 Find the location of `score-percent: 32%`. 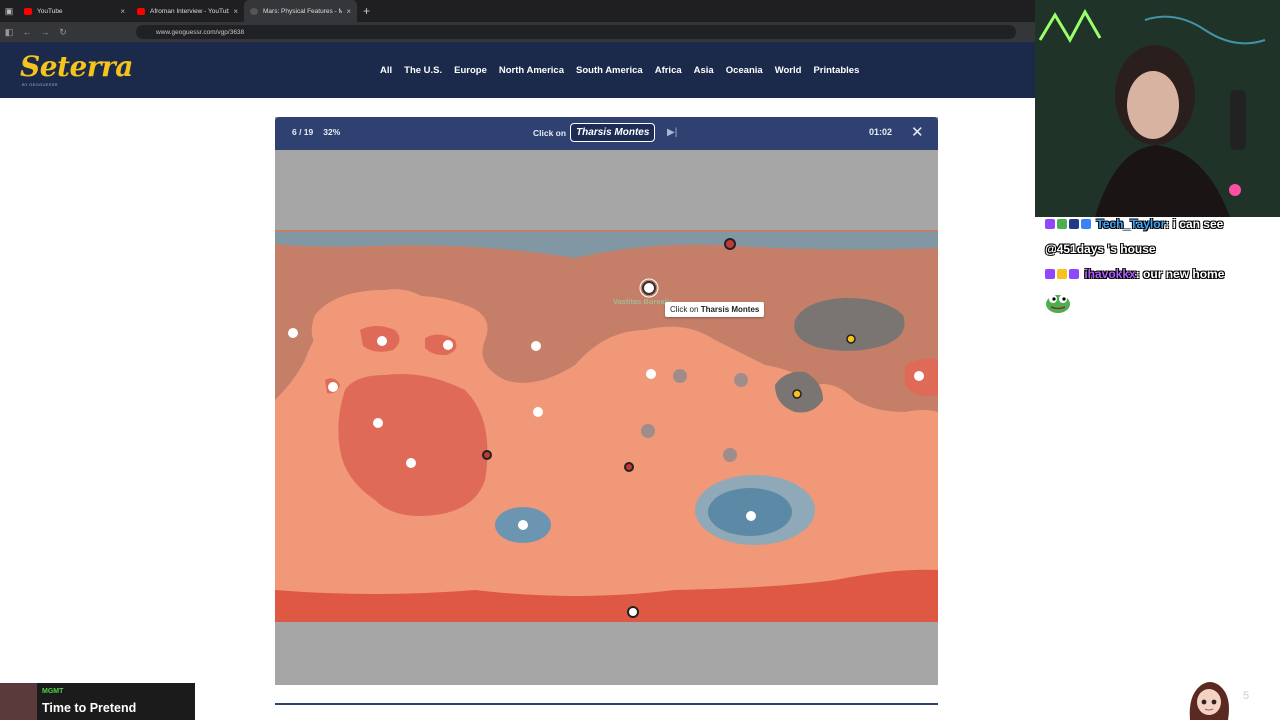

score-percent: 32% is located at coordinates (332, 132).